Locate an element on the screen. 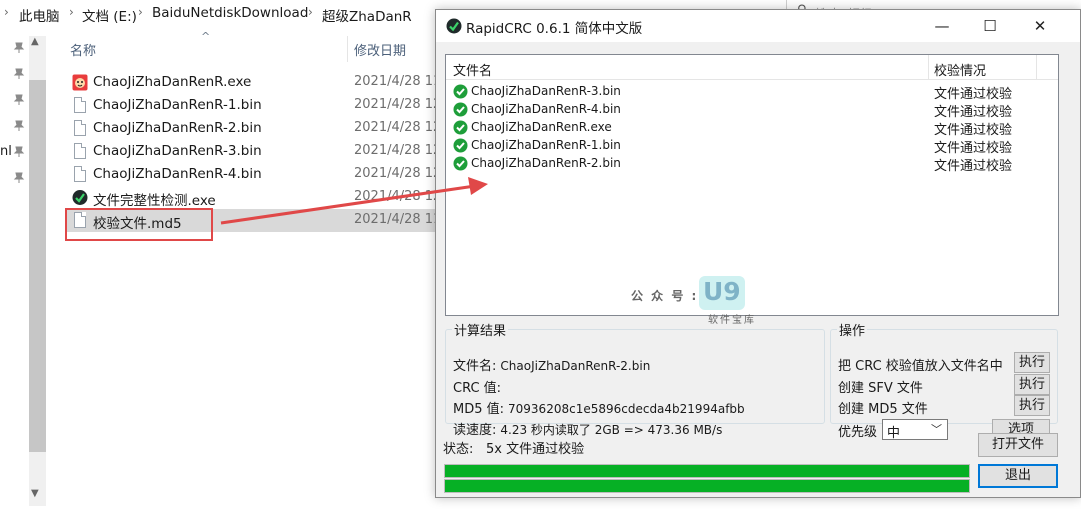 The height and width of the screenshot is (509, 1081). list-item: ChaoJiZhaDanRenR-1.bin 文件通过校验 is located at coordinates (752, 146).